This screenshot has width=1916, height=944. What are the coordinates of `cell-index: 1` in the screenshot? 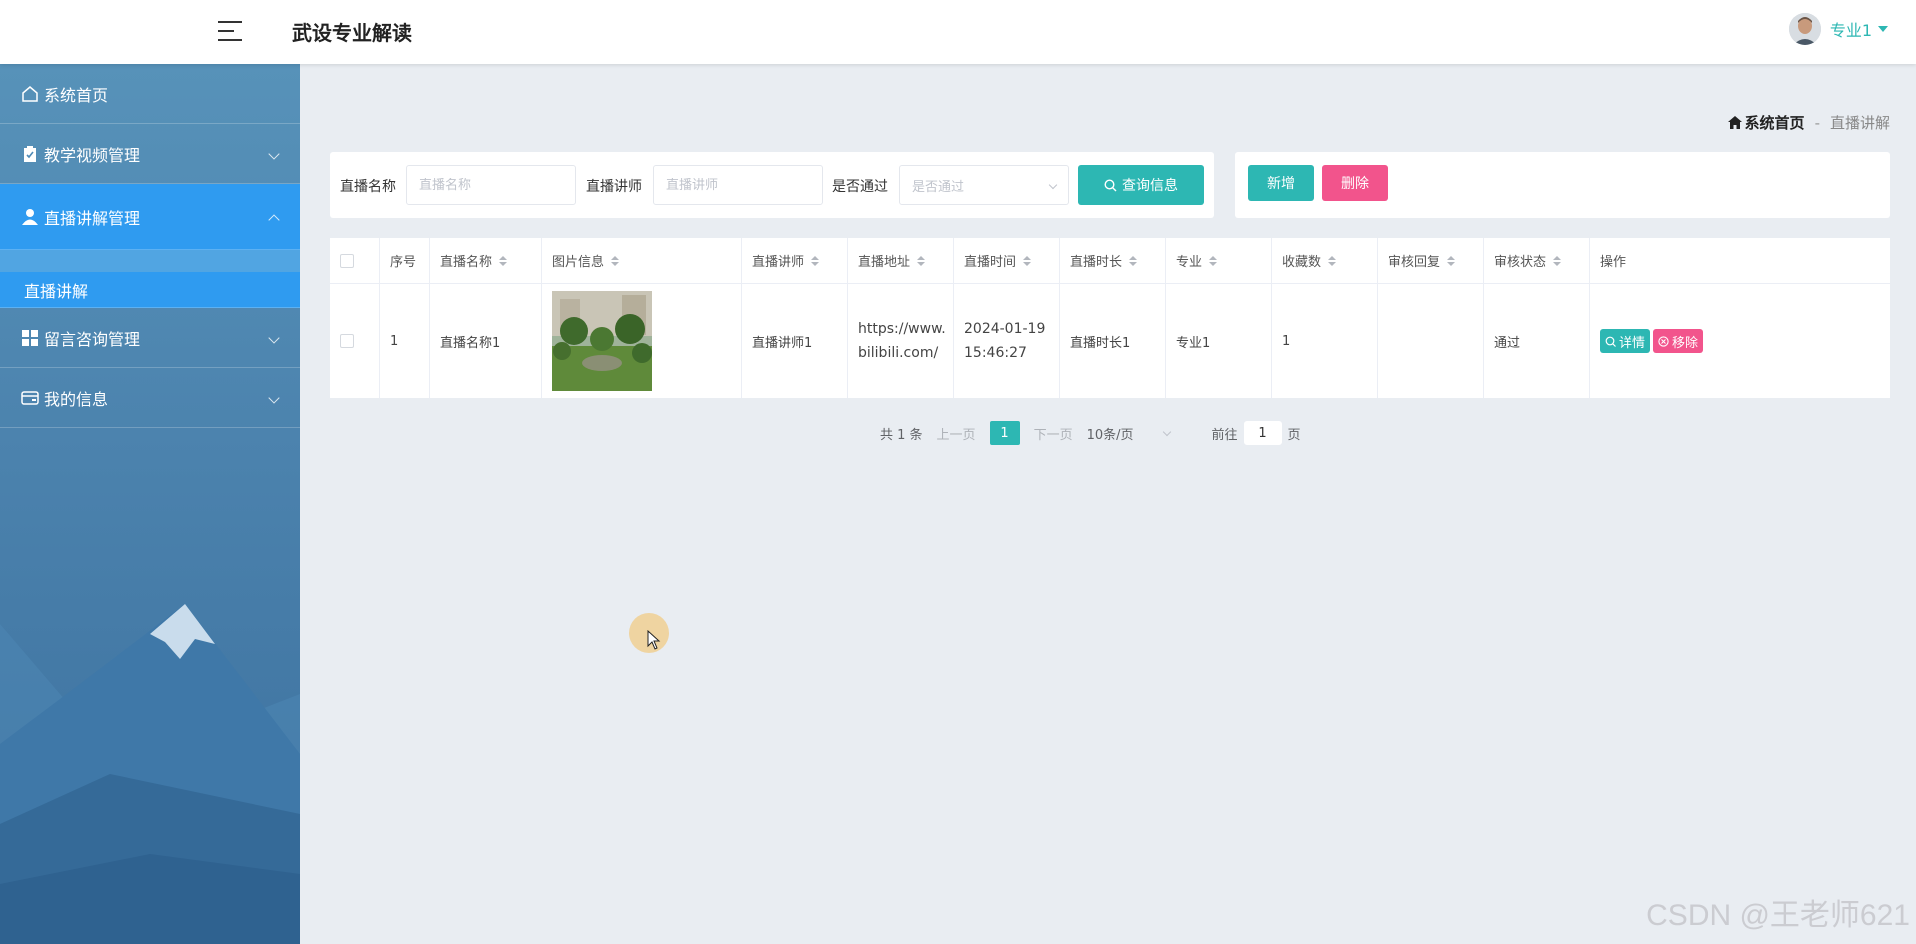 It's located at (405, 341).